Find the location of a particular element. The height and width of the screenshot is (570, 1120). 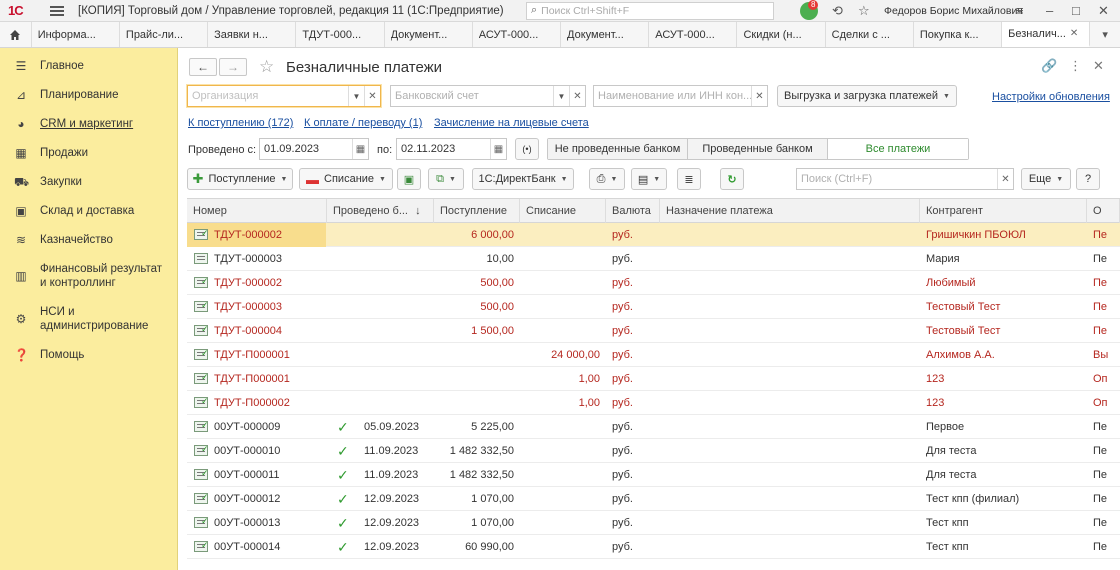

period-select-button: (•) is located at coordinates (527, 149).